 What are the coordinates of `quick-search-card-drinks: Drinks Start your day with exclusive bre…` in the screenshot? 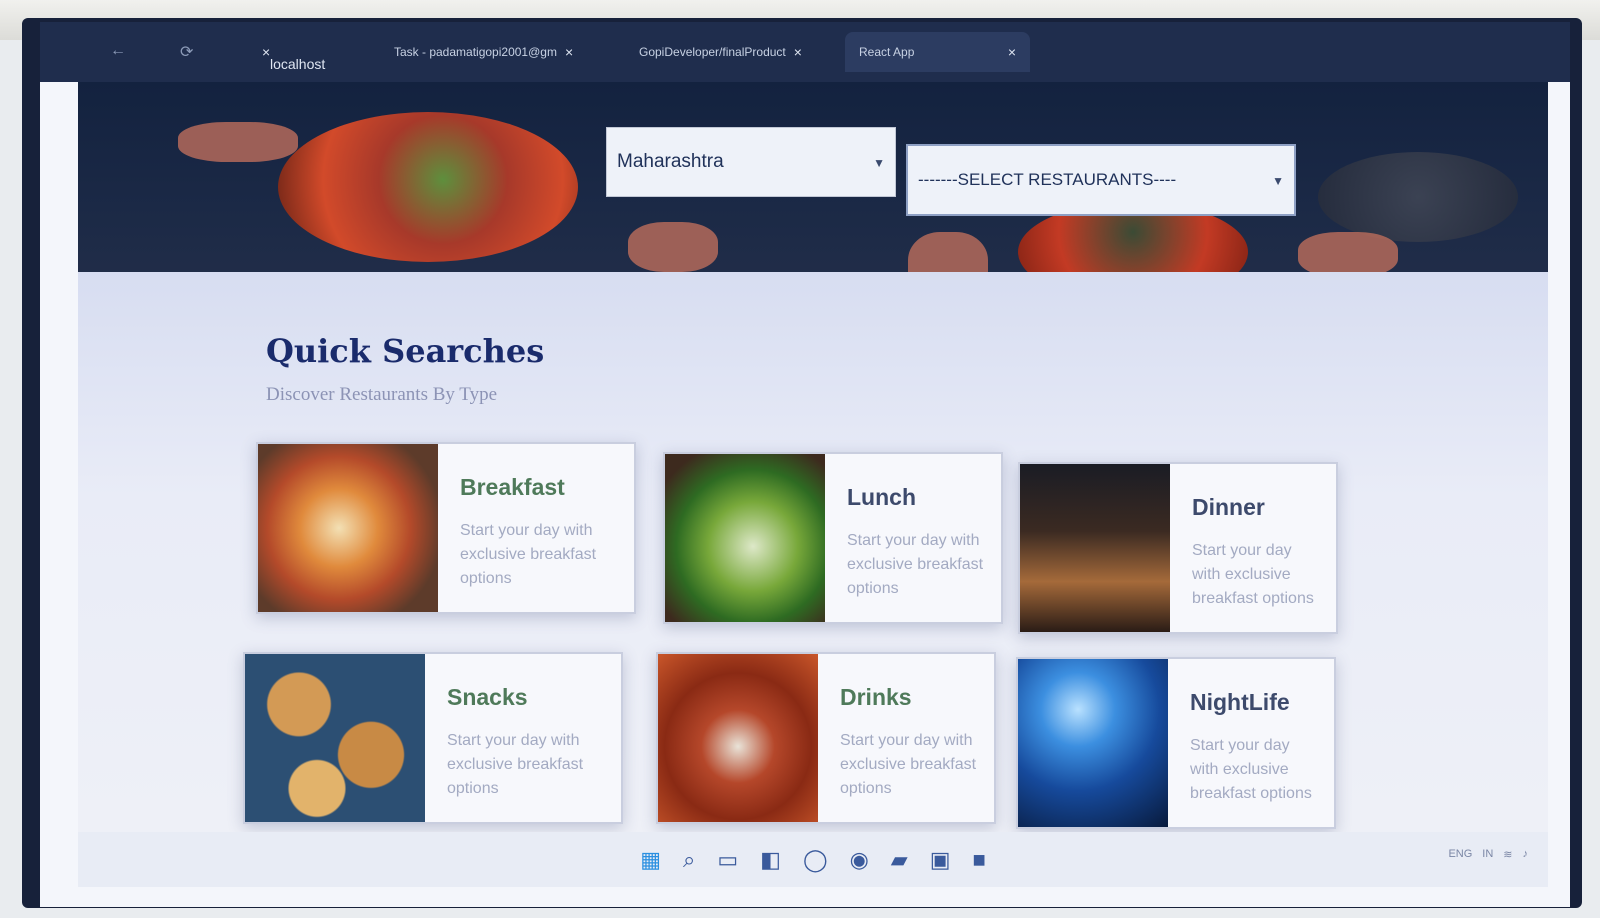 It's located at (826, 738).